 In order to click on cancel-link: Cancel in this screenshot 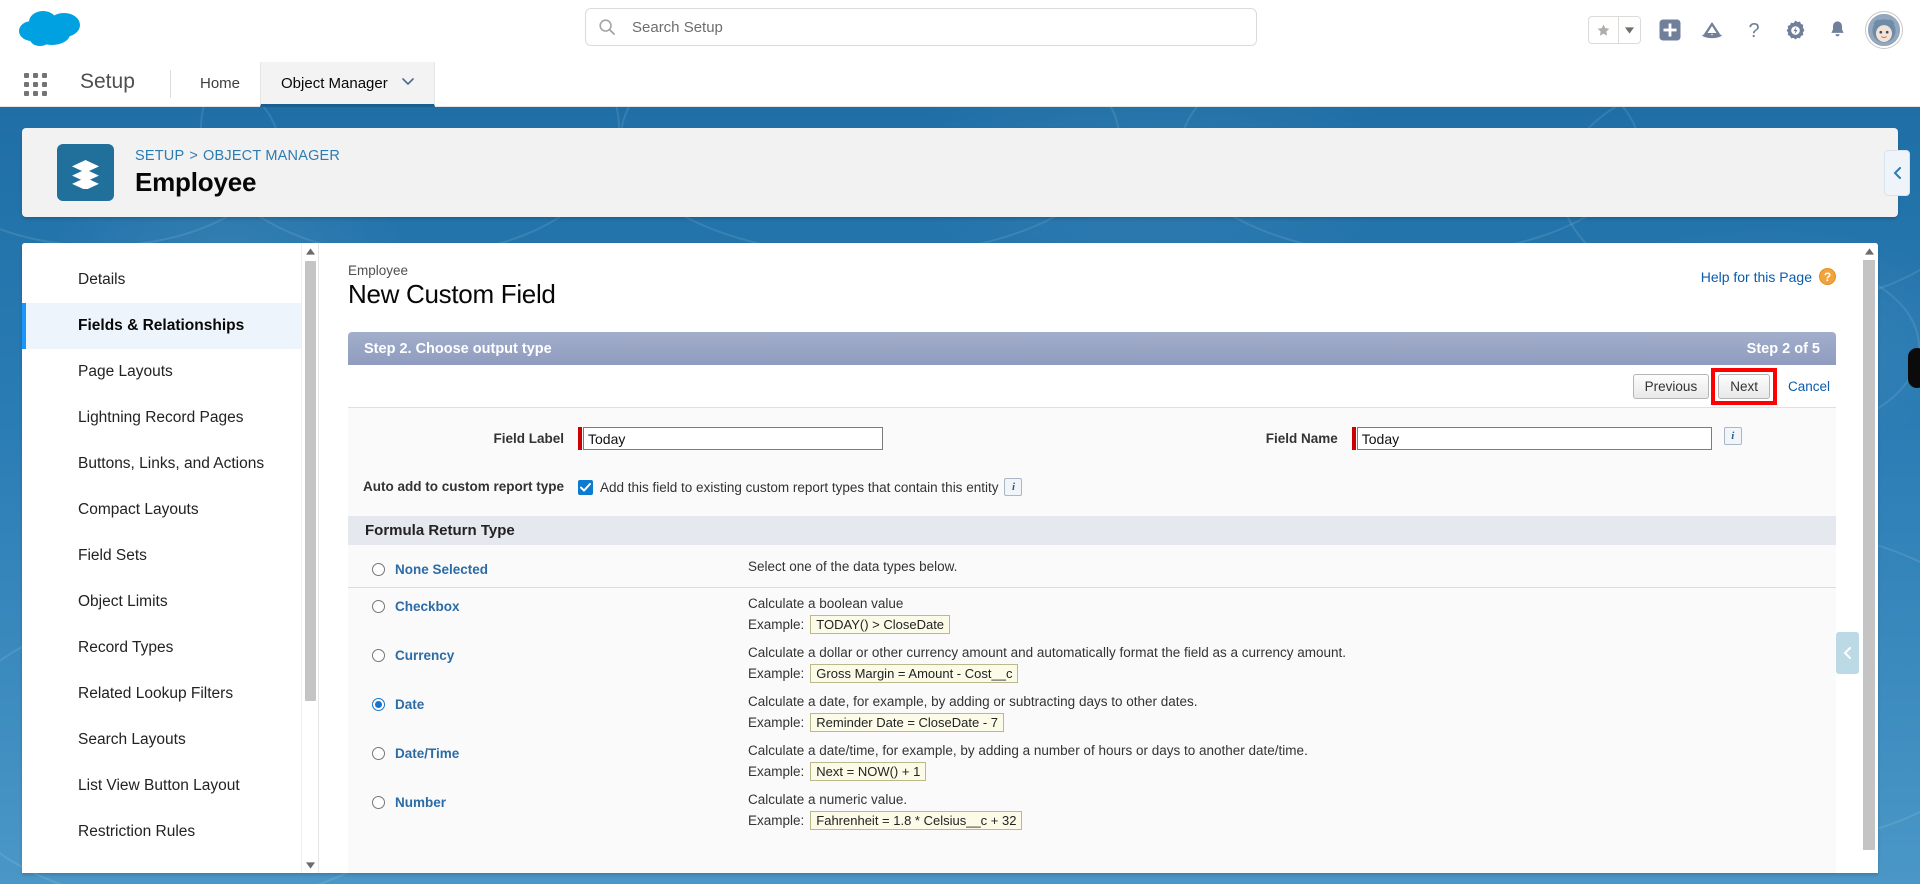, I will do `click(1809, 386)`.